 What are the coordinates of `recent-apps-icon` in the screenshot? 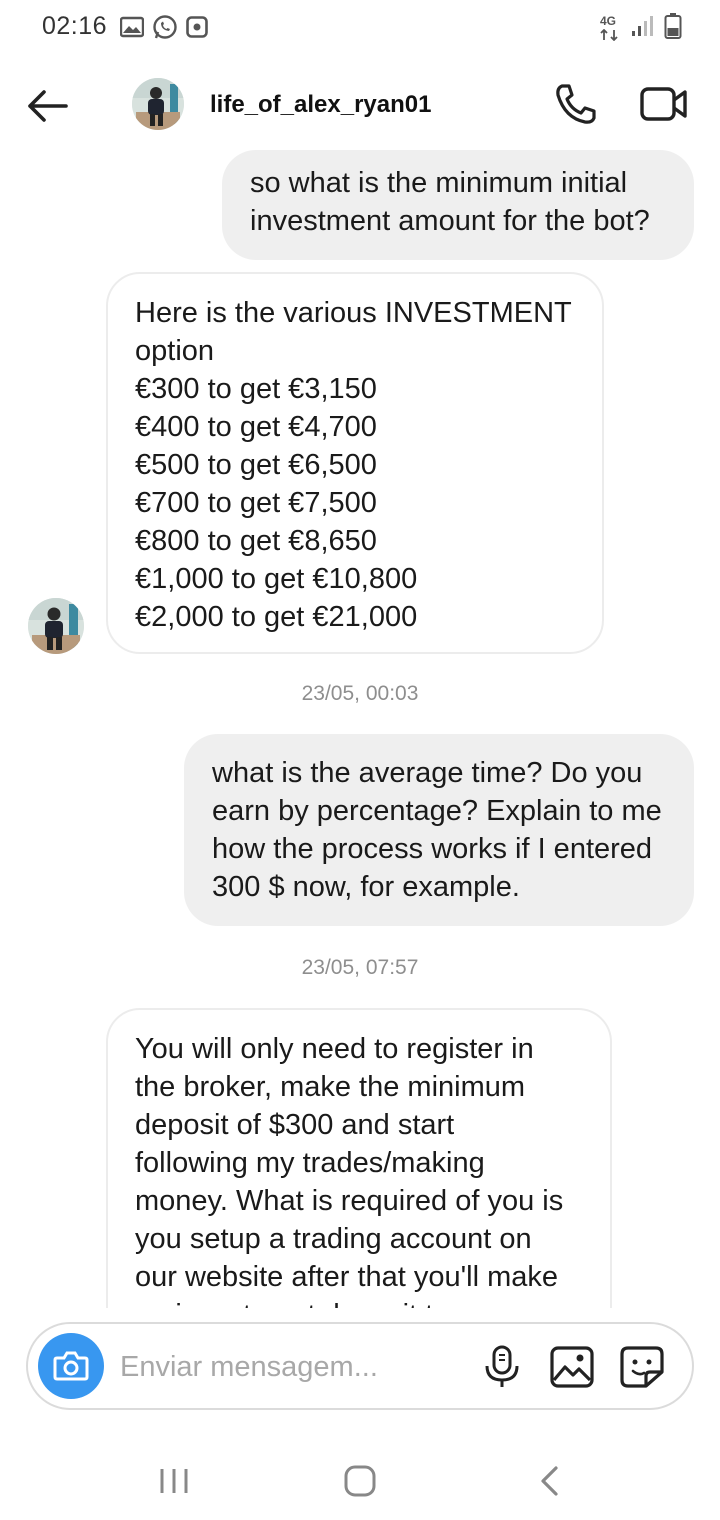 It's located at (174, 1481).